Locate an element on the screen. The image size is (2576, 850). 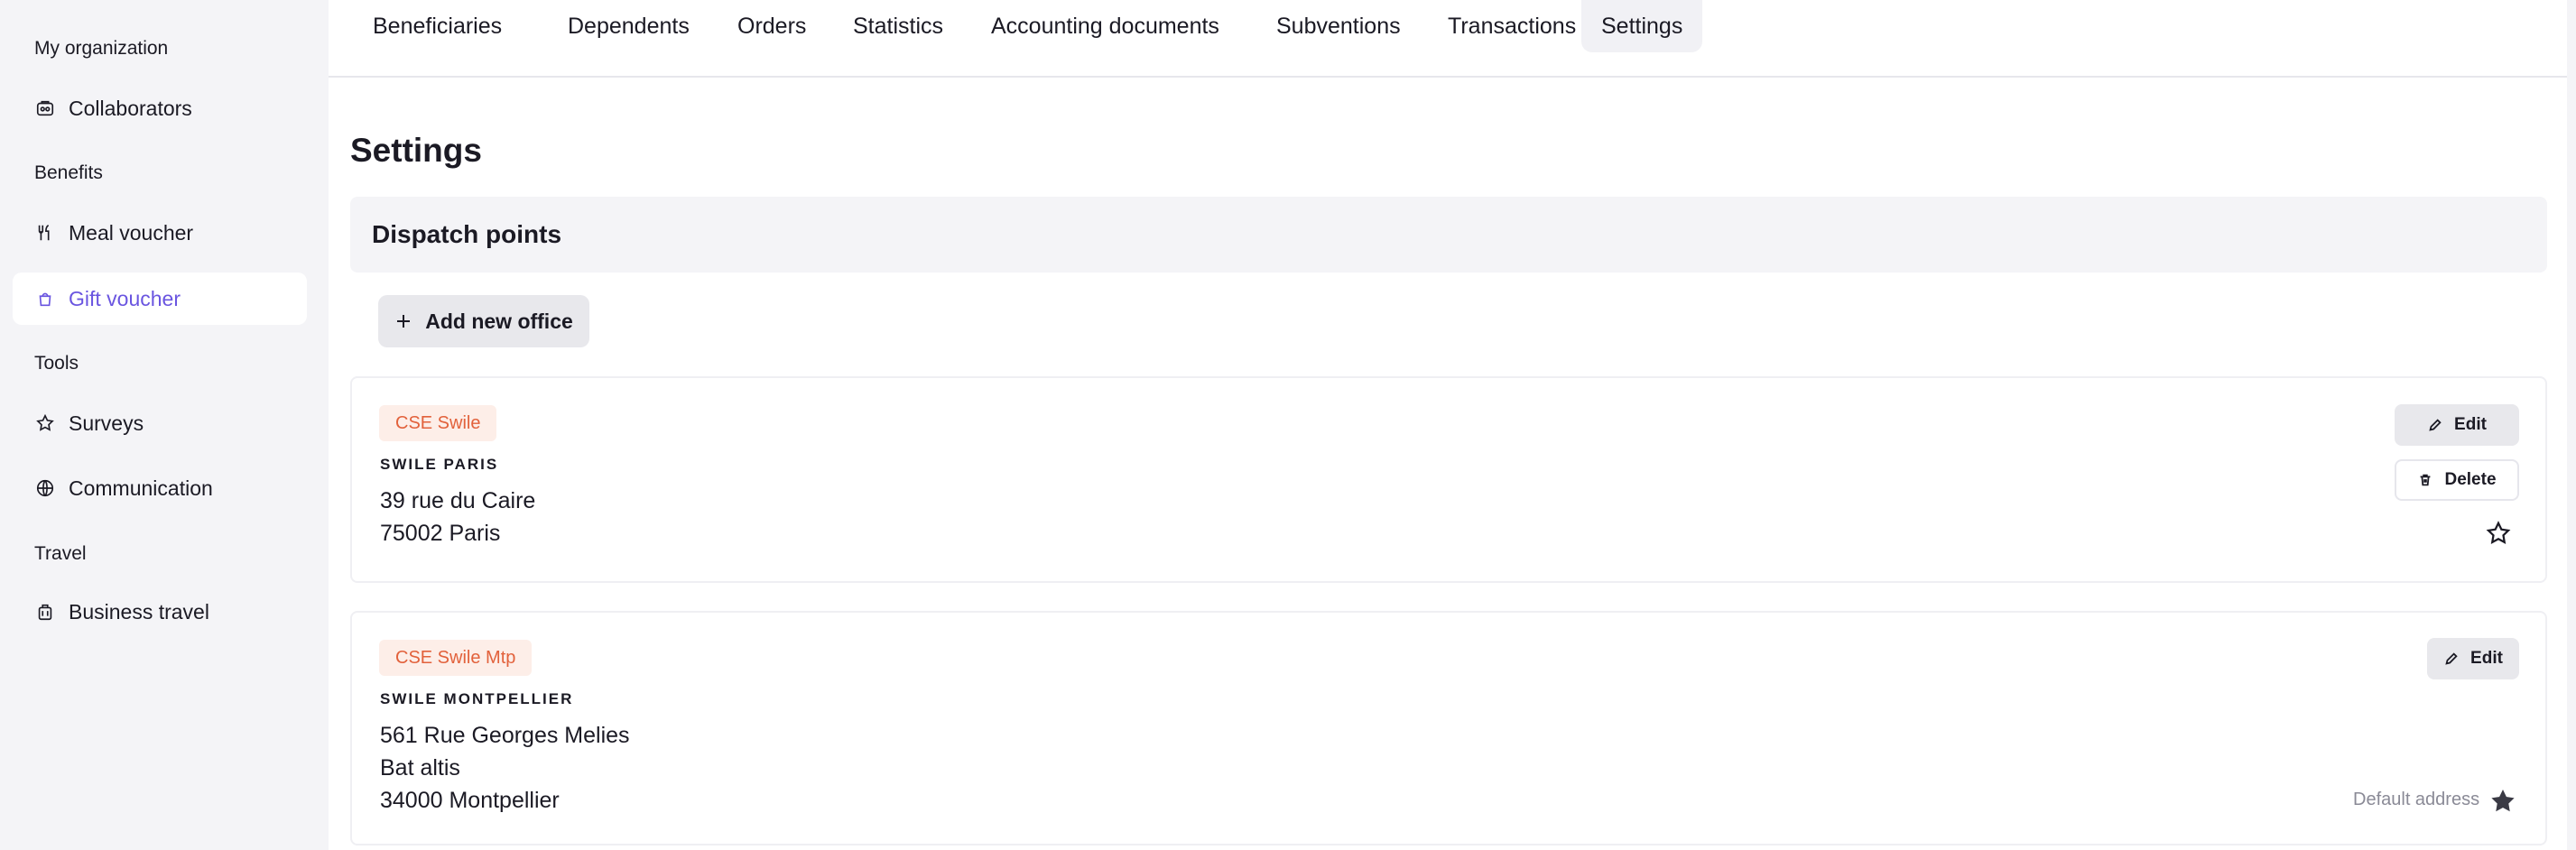
add-new-office-button: Add new office is located at coordinates (483, 321).